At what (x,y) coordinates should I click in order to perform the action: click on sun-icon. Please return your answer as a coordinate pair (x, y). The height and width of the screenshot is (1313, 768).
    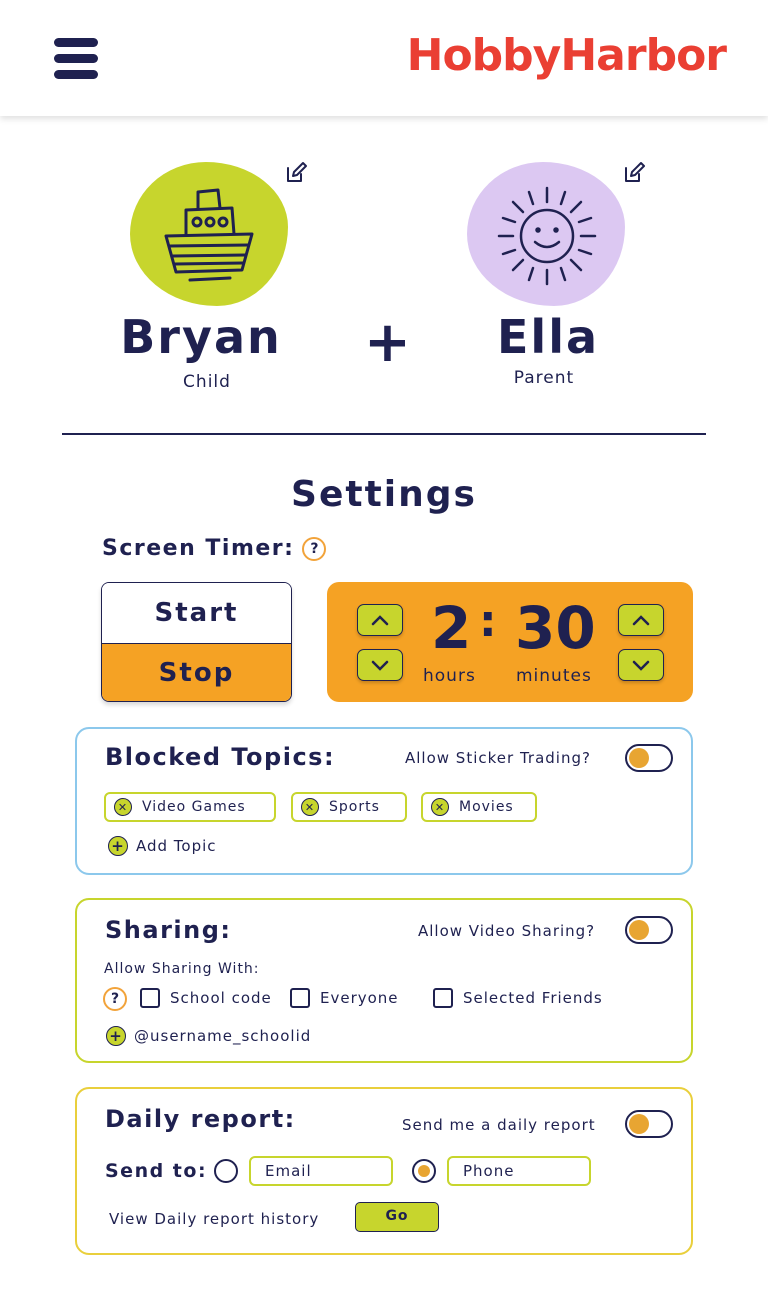
    Looking at the image, I should click on (547, 236).